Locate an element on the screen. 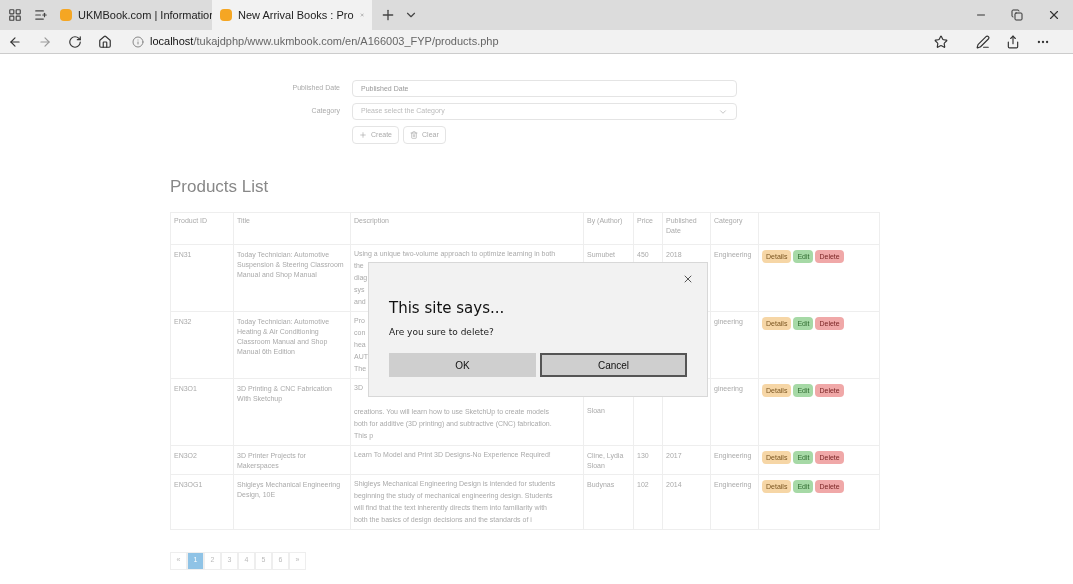 The height and width of the screenshot is (584, 1073). tab-title: UKMBook.com | Informatior is located at coordinates (145, 15).